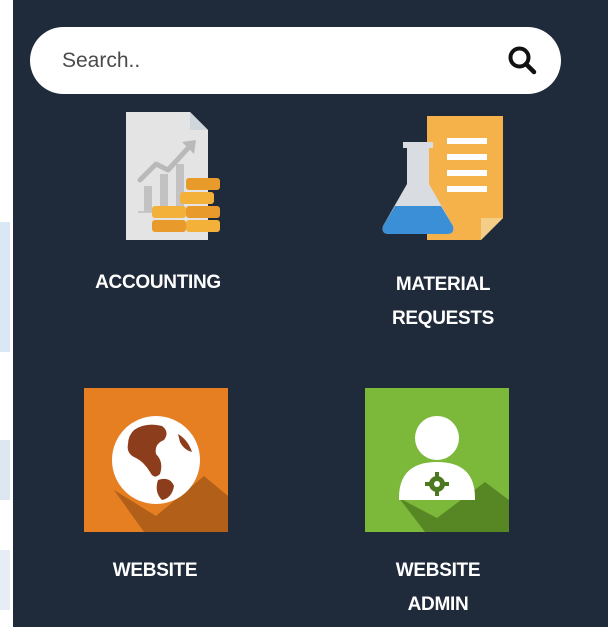  I want to click on app-tile-website-admin: WEBSITE ADMIN, so click(438, 508).